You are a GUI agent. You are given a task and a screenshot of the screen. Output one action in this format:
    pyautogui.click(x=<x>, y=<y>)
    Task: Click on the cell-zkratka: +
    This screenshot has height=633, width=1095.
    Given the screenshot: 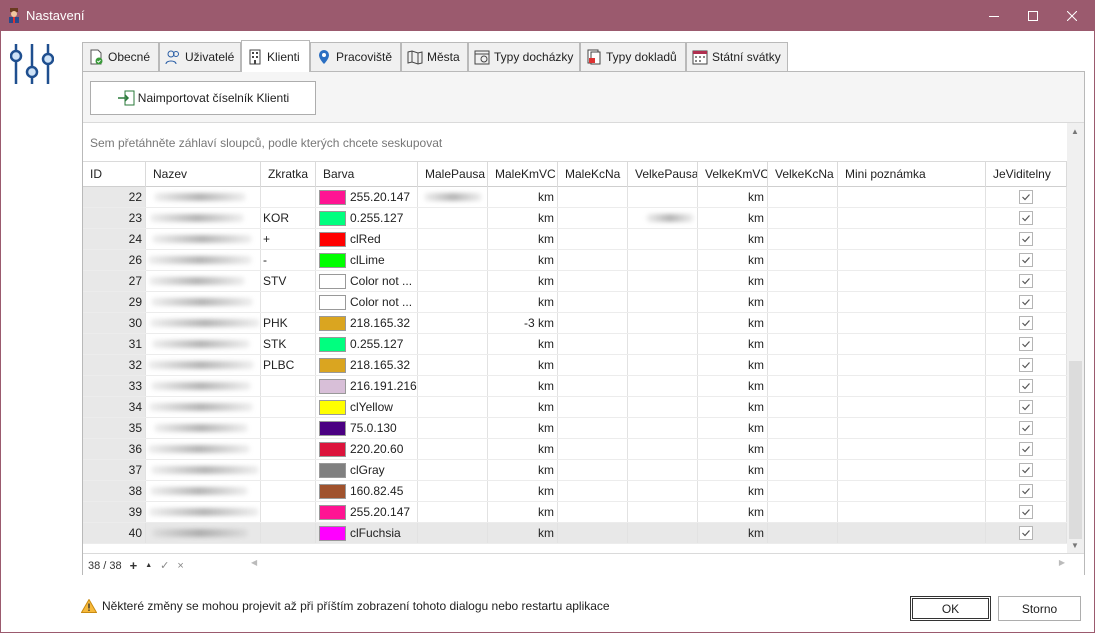 What is the action you would take?
    pyautogui.click(x=288, y=239)
    